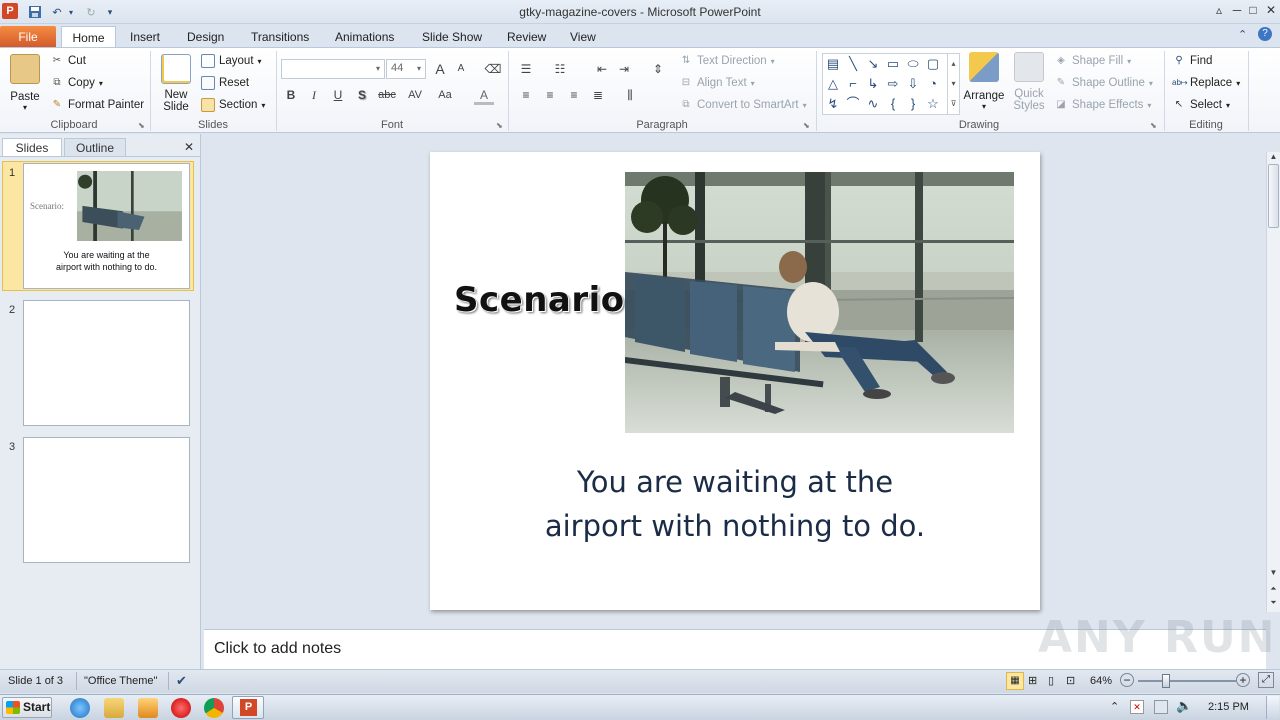 The height and width of the screenshot is (720, 1280). Describe the element at coordinates (546, 300) in the screenshot. I see `slide-title: Scenario:` at that location.